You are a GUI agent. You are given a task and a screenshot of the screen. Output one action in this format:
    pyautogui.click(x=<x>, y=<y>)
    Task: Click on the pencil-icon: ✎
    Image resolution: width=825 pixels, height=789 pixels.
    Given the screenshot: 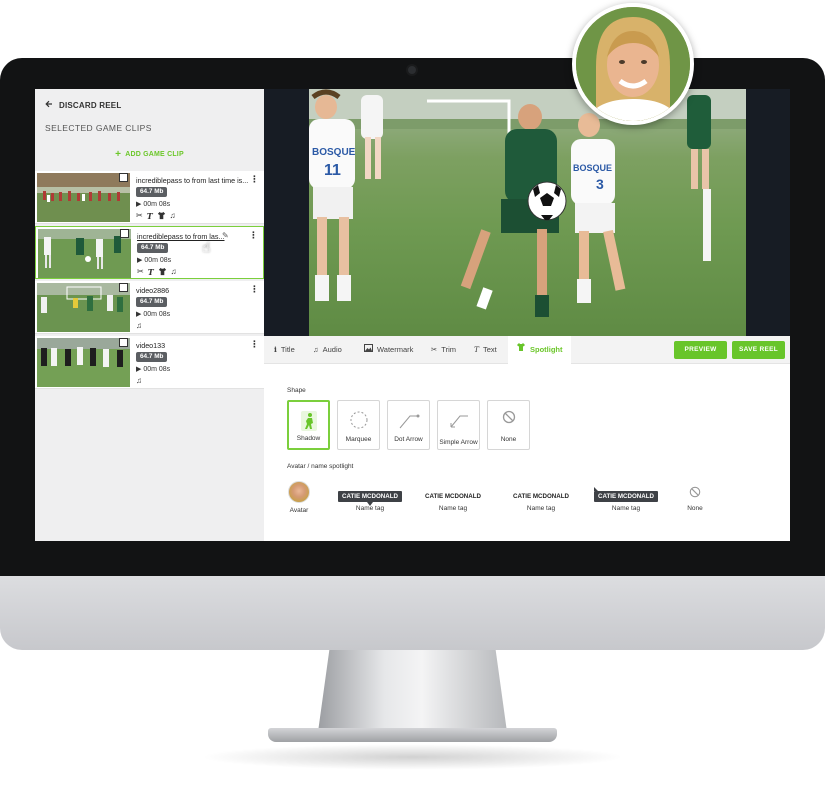 What is the action you would take?
    pyautogui.click(x=225, y=235)
    